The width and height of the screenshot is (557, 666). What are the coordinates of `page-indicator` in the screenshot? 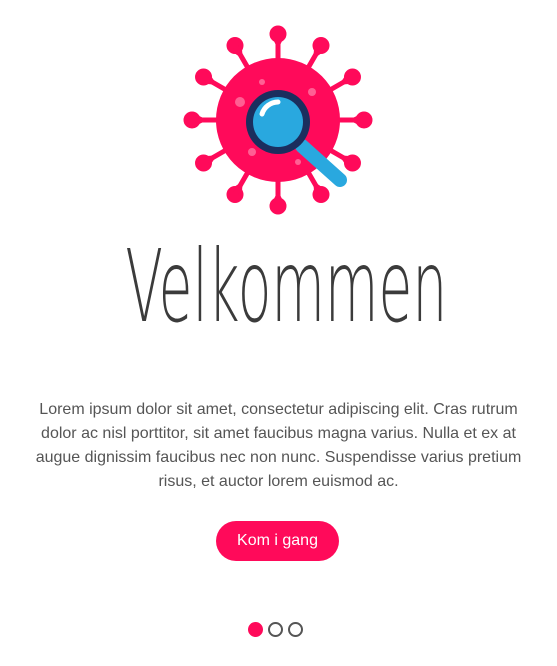 It's located at (275, 629).